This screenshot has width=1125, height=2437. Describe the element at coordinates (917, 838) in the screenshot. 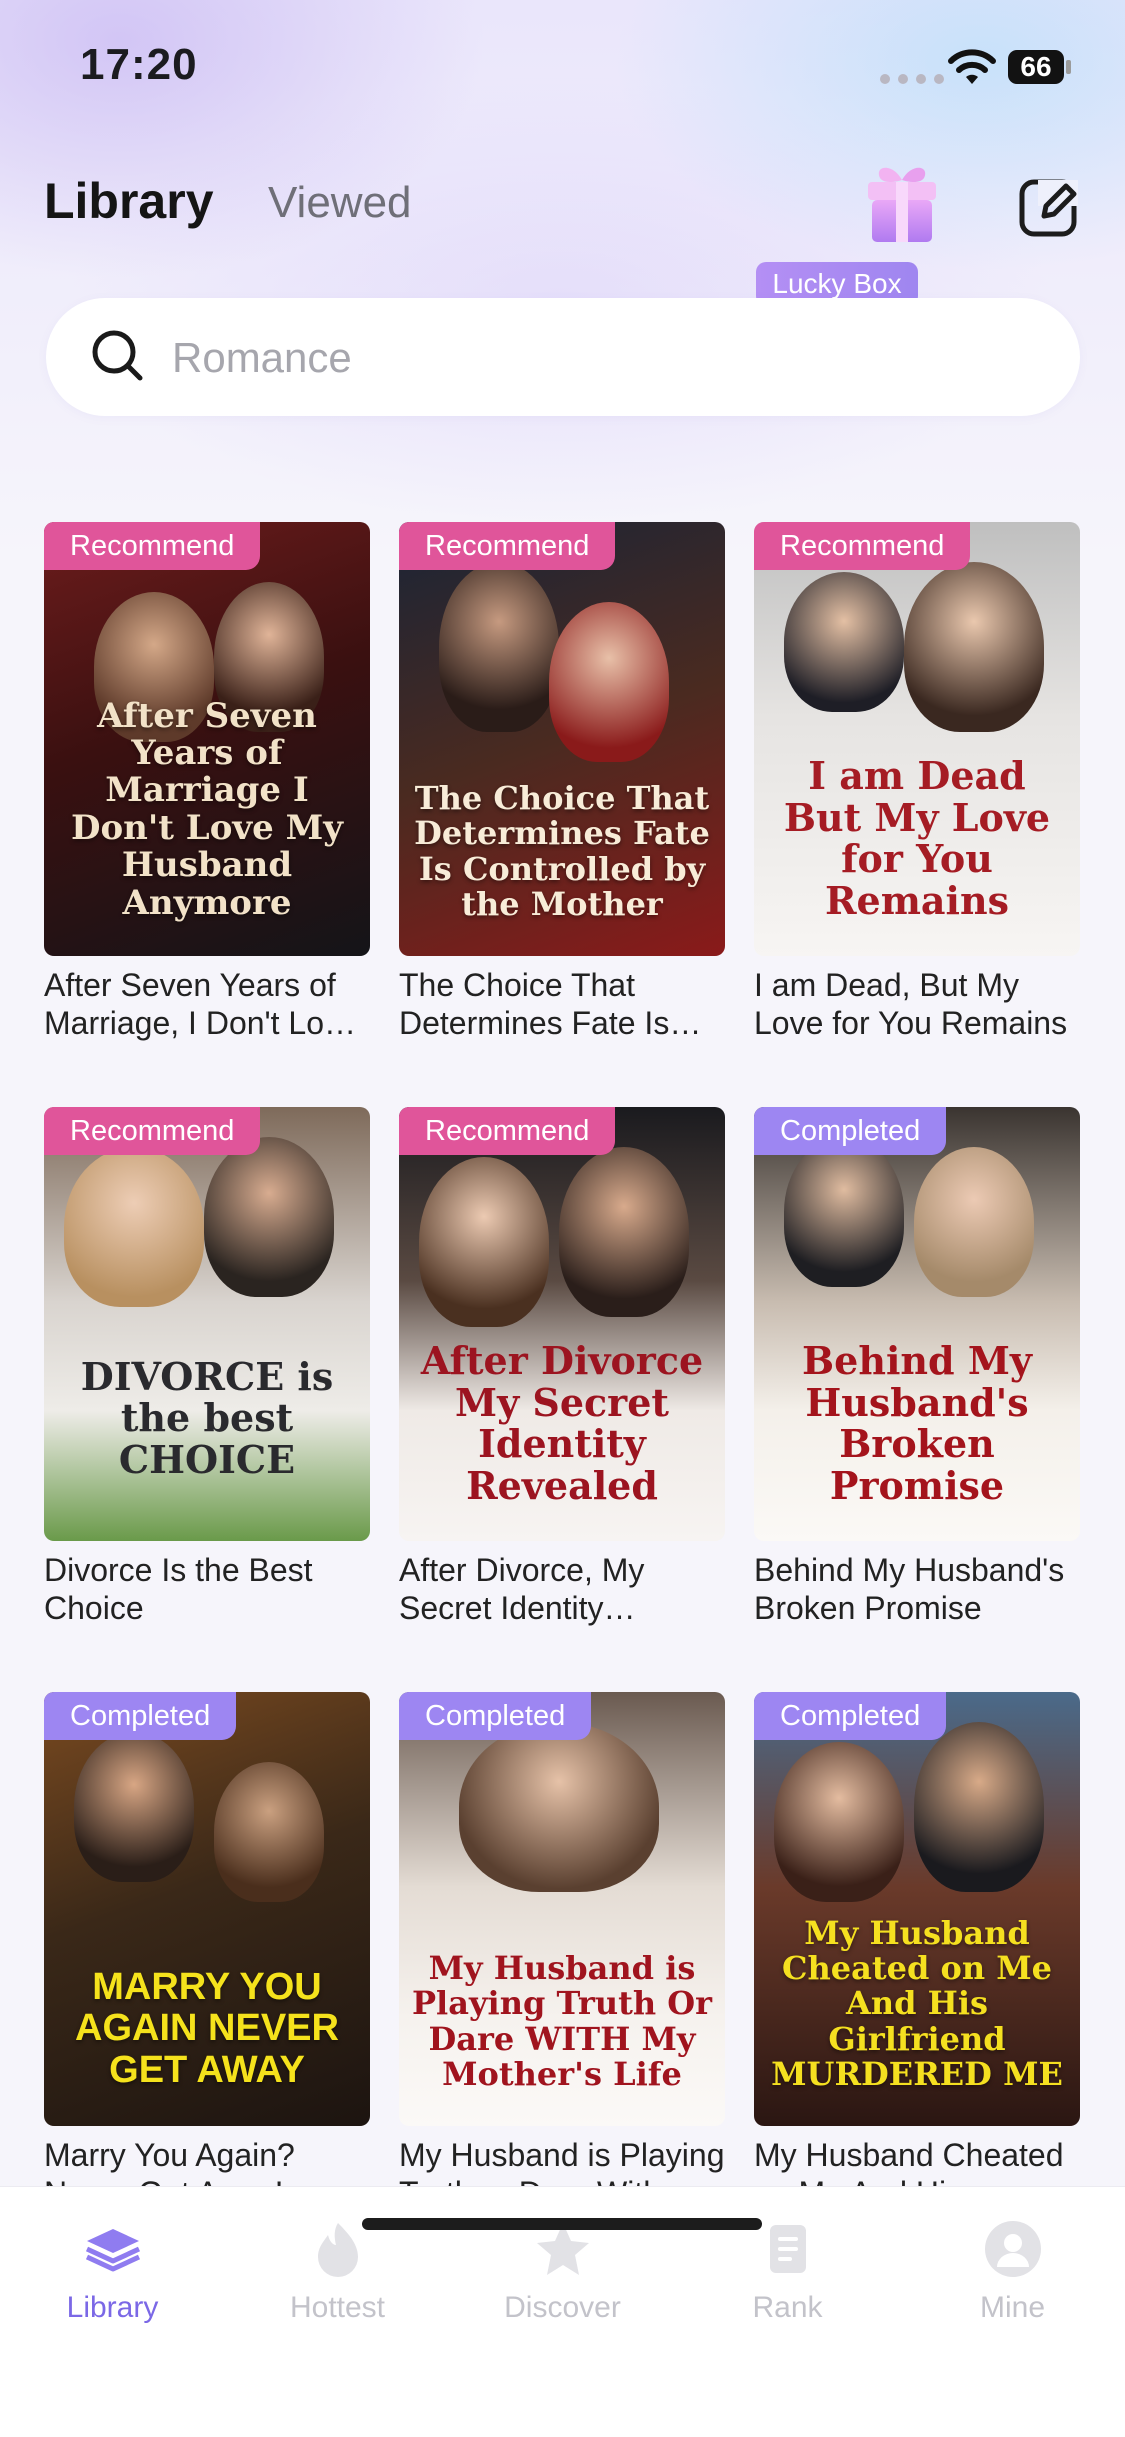

I see `cover-title: I am Dead But My Love for You Remains` at that location.